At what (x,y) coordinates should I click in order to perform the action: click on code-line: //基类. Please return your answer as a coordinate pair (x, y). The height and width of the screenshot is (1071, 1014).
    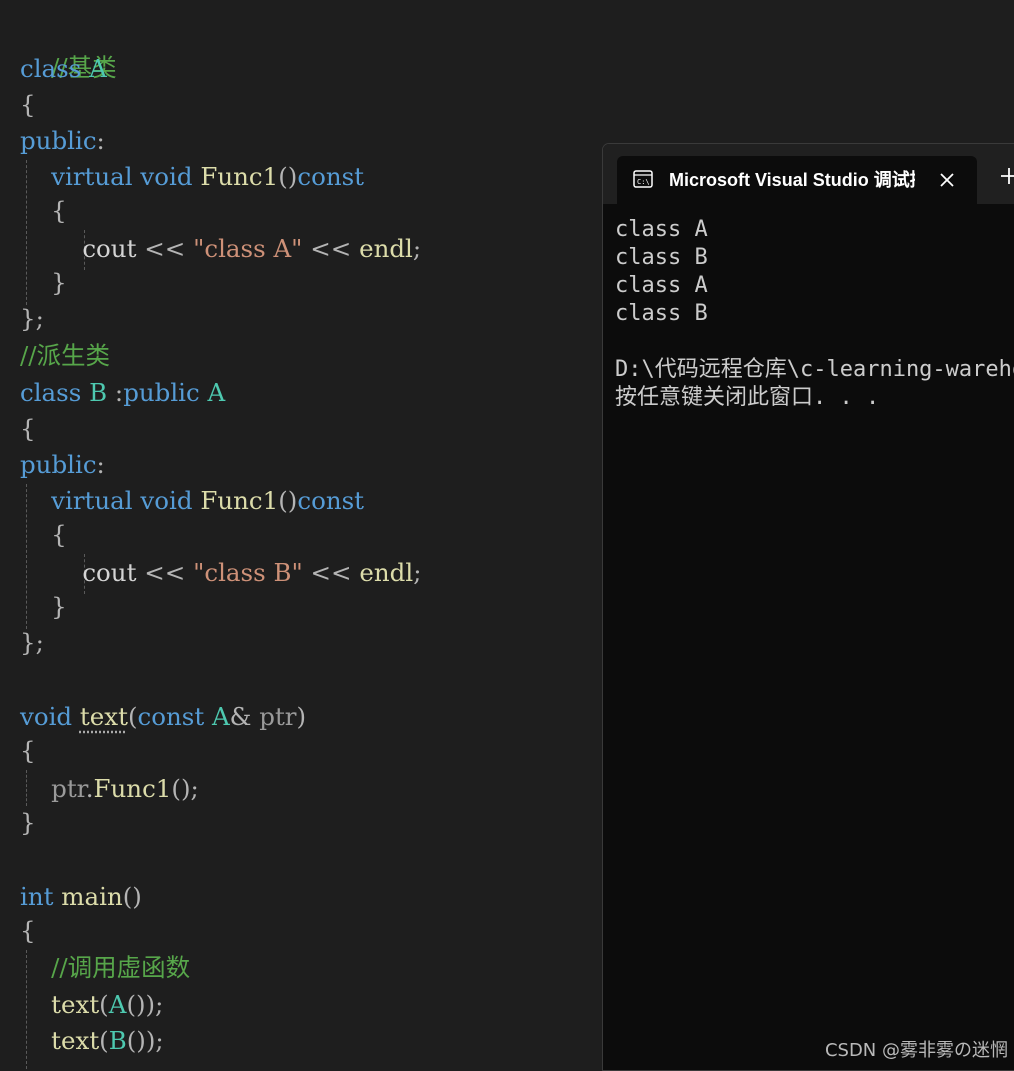
    Looking at the image, I should click on (68, 48).